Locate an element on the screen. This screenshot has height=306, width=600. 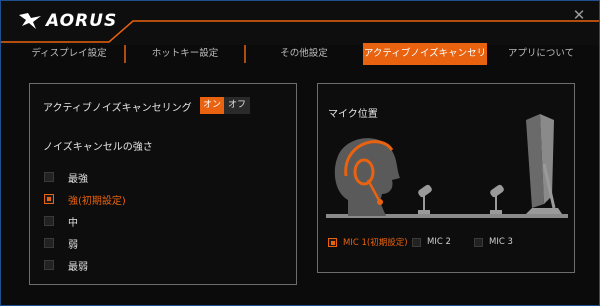
tab-other-settings: その他設定 is located at coordinates (304, 54).